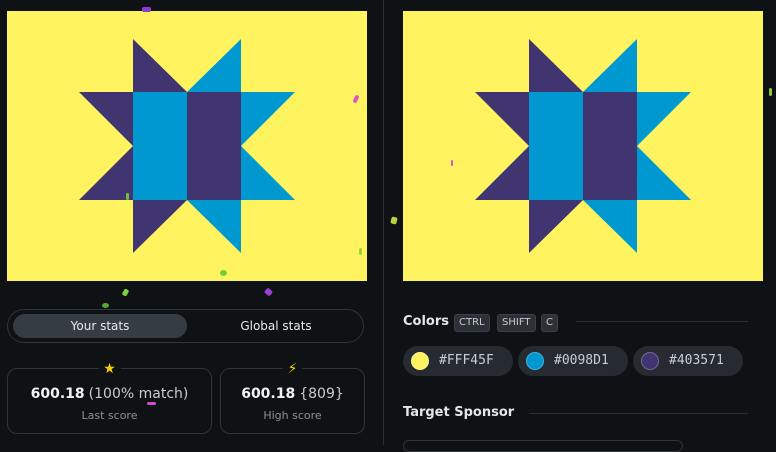 The image size is (776, 452). I want to click on high-score-value: 600.18 {809}, so click(292, 394).